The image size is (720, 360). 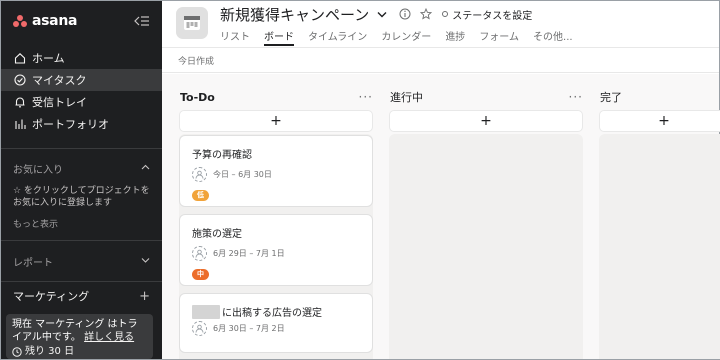 What do you see at coordinates (81, 223) in the screenshot?
I see `show-more-link: もっと表示` at bounding box center [81, 223].